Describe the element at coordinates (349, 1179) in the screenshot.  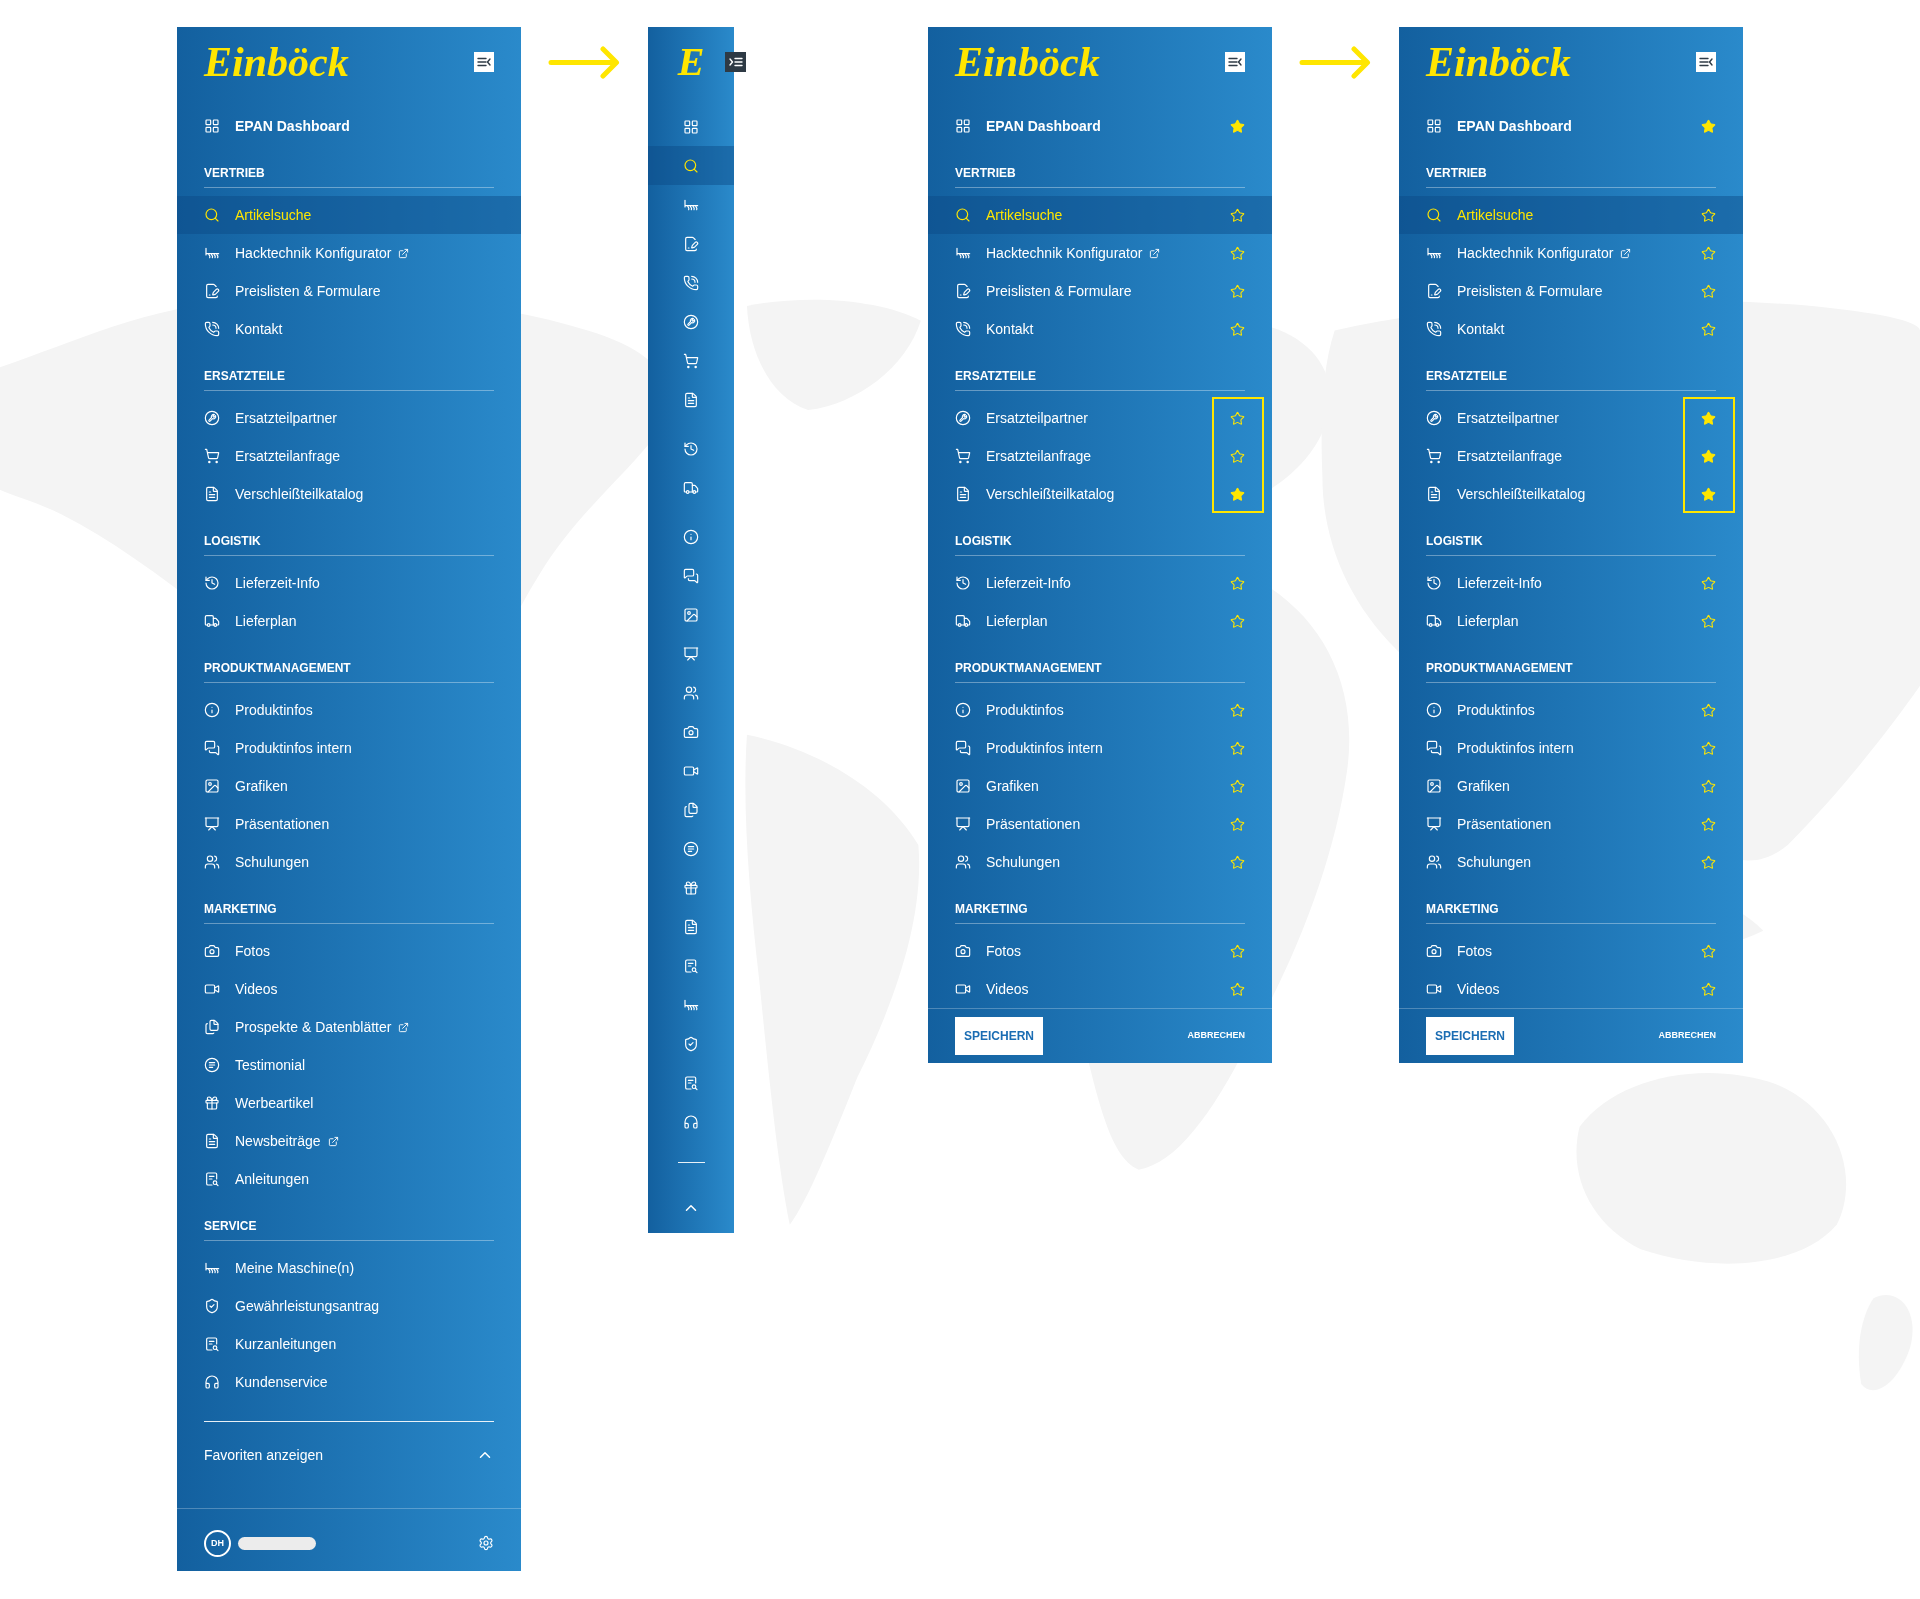
I see `menu-item: Anleitungen` at that location.